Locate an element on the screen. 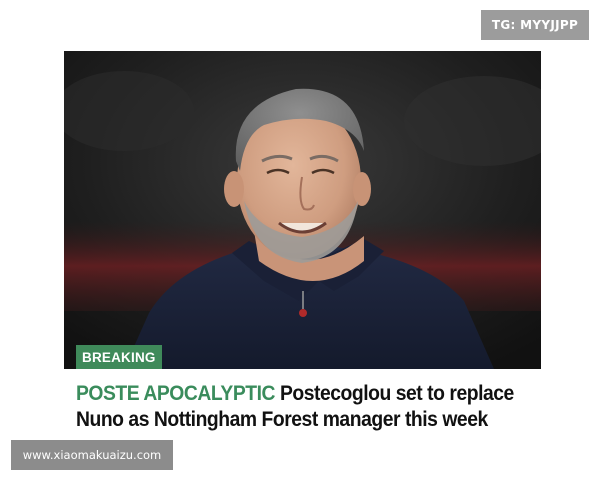 This screenshot has width=600, height=480. watermark-top-text: TG: MYYJJPP is located at coordinates (535, 25).